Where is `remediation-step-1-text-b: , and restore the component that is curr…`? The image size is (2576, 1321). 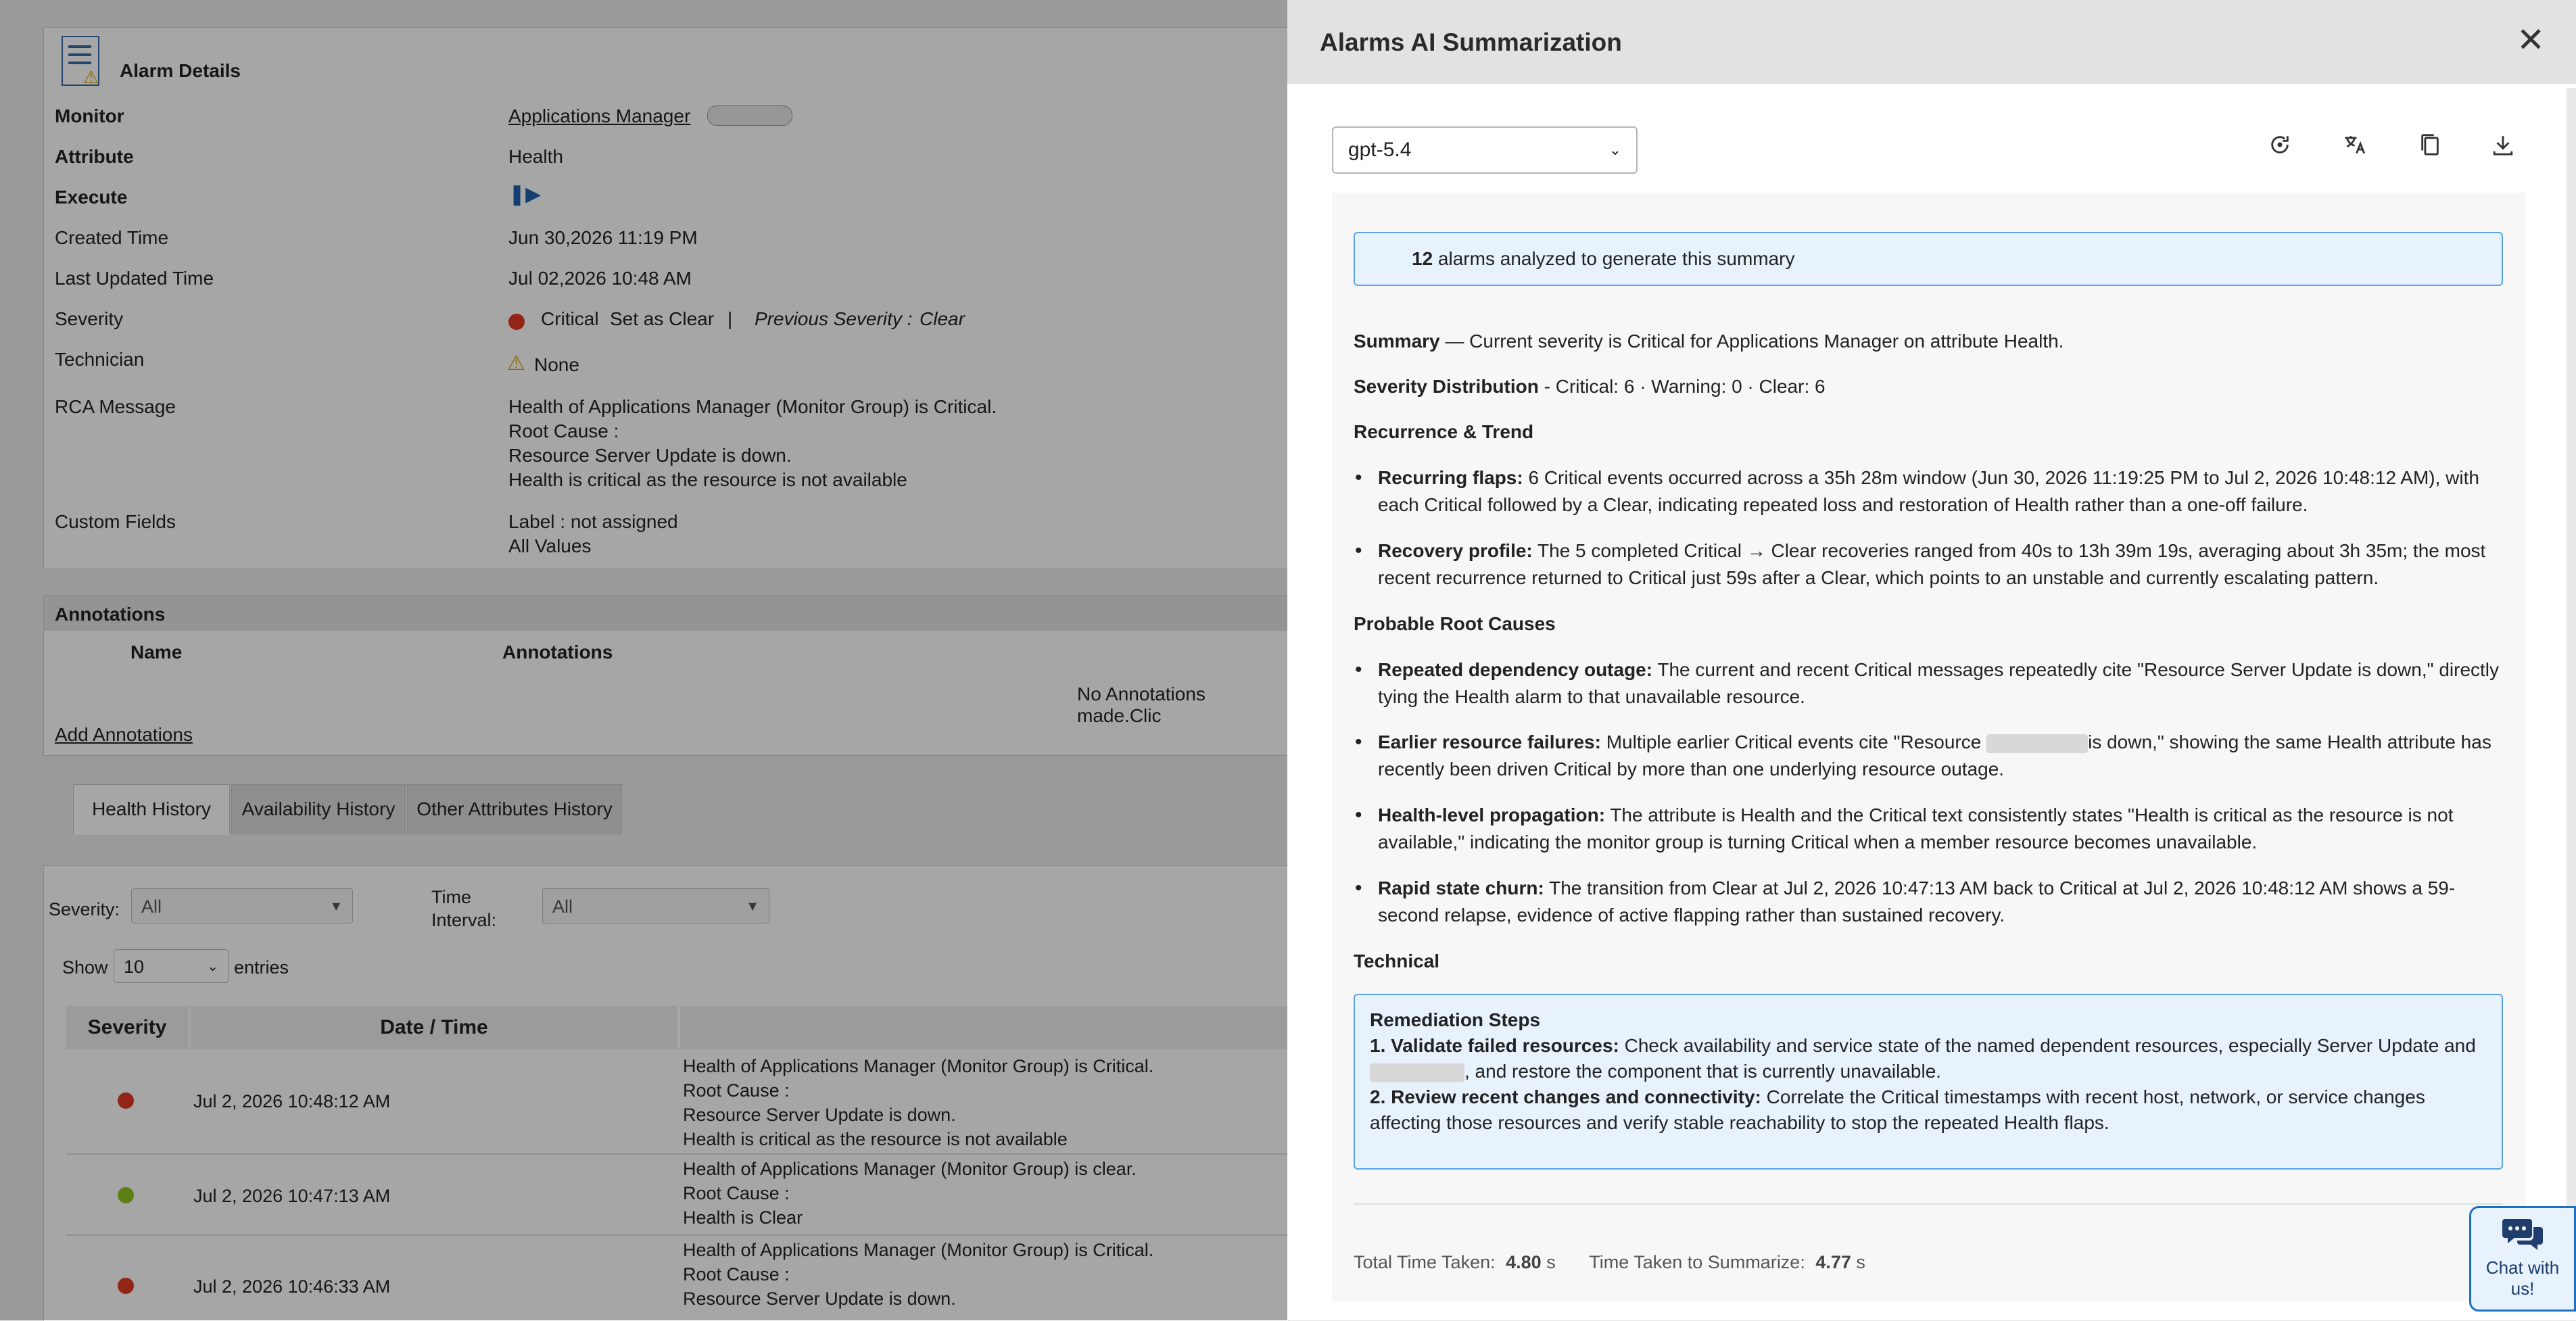
remediation-step-1-text-b: , and restore the component that is curr… is located at coordinates (1703, 1071).